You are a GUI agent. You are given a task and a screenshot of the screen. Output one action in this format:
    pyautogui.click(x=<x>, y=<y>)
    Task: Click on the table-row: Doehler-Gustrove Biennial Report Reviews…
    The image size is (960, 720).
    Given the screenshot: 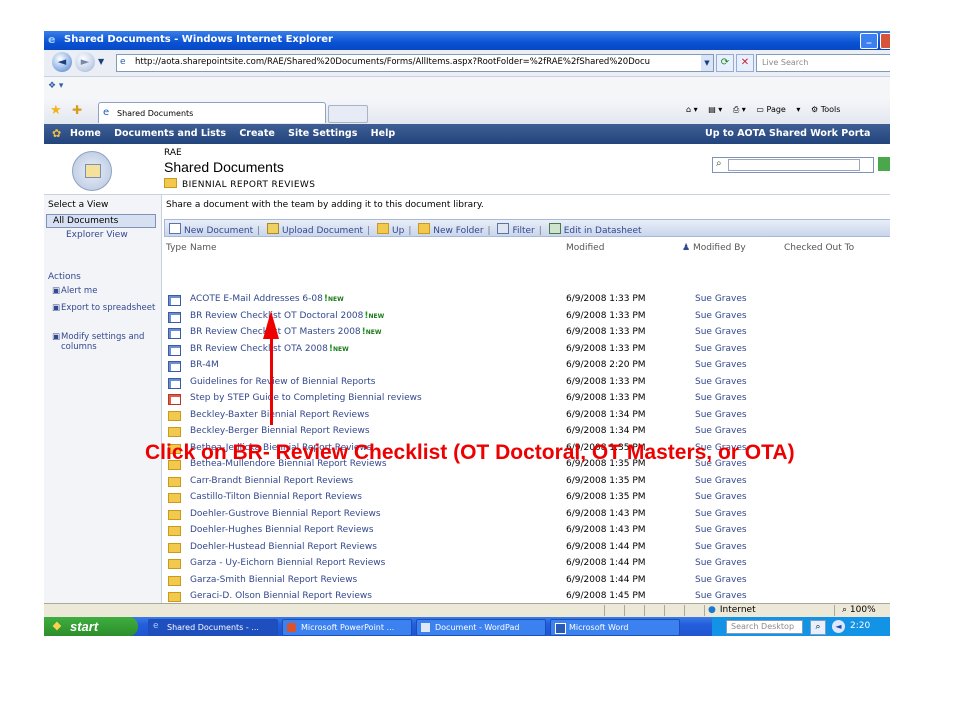 What is the action you would take?
    pyautogui.click(x=526, y=515)
    